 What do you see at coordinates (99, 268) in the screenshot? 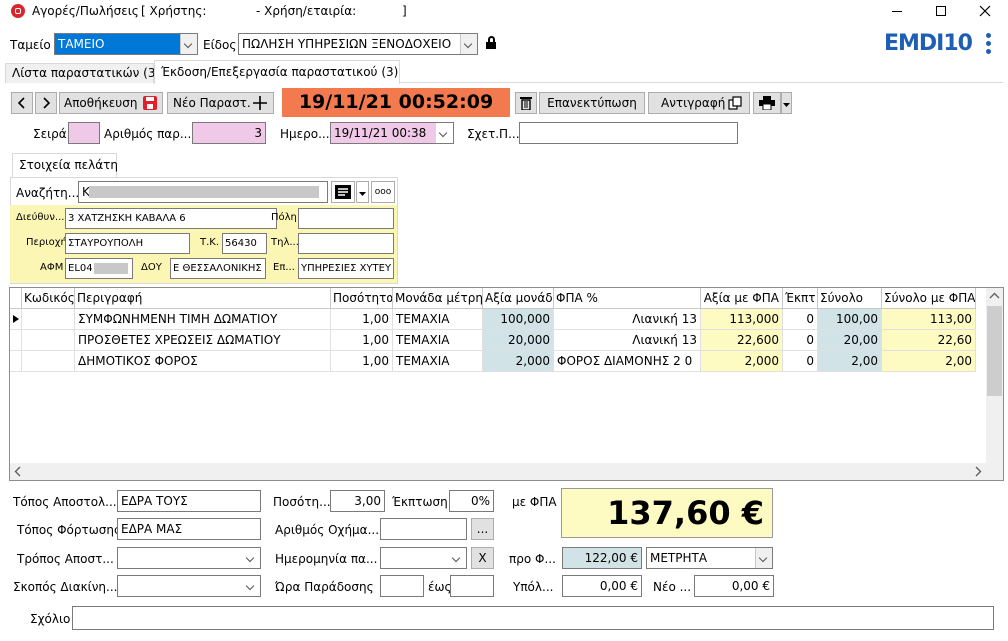
I see `afm-input: EL04` at bounding box center [99, 268].